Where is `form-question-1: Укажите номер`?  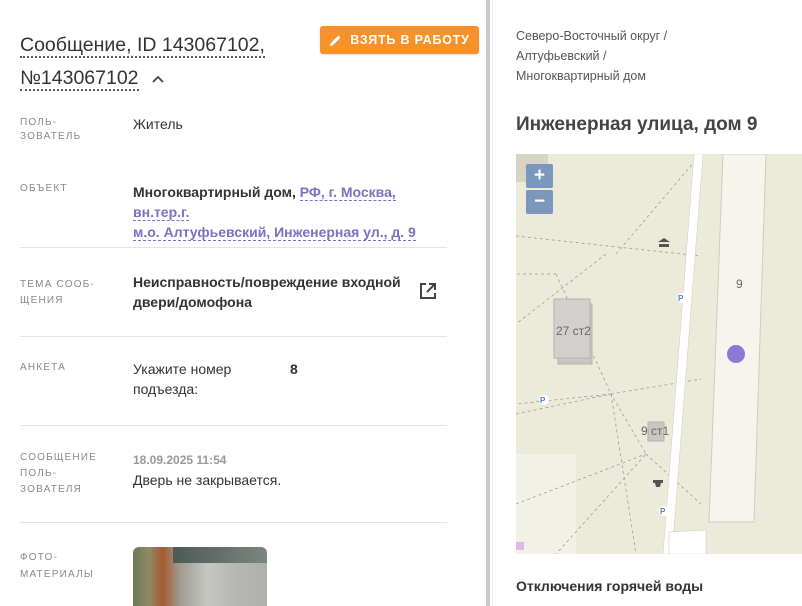 form-question-1: Укажите номер is located at coordinates (182, 369).